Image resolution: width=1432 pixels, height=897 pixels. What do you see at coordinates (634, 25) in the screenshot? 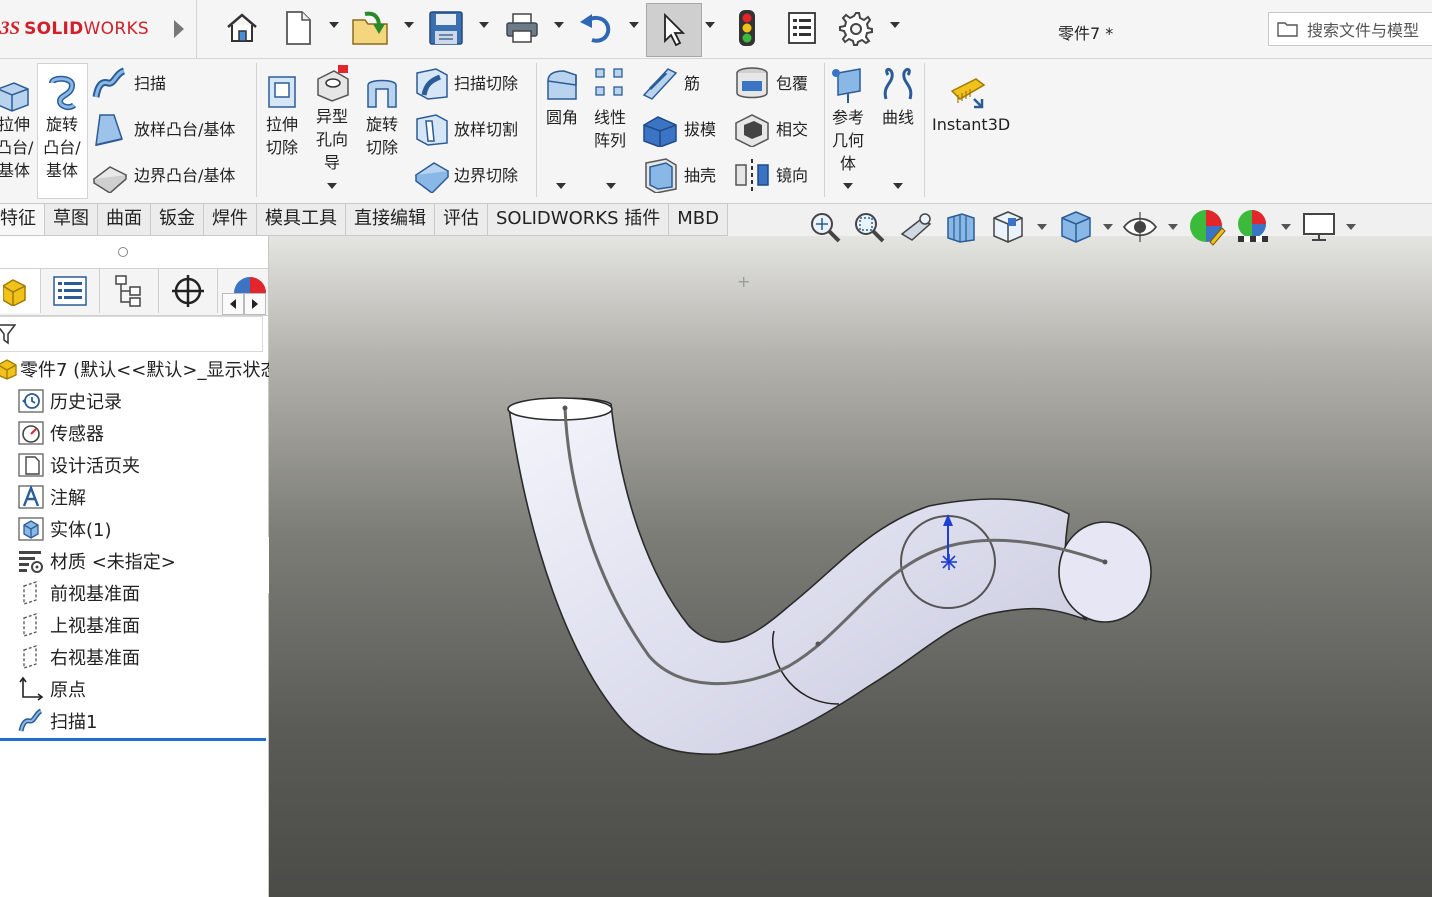
I see `undo-dropdown-caret-icon` at bounding box center [634, 25].